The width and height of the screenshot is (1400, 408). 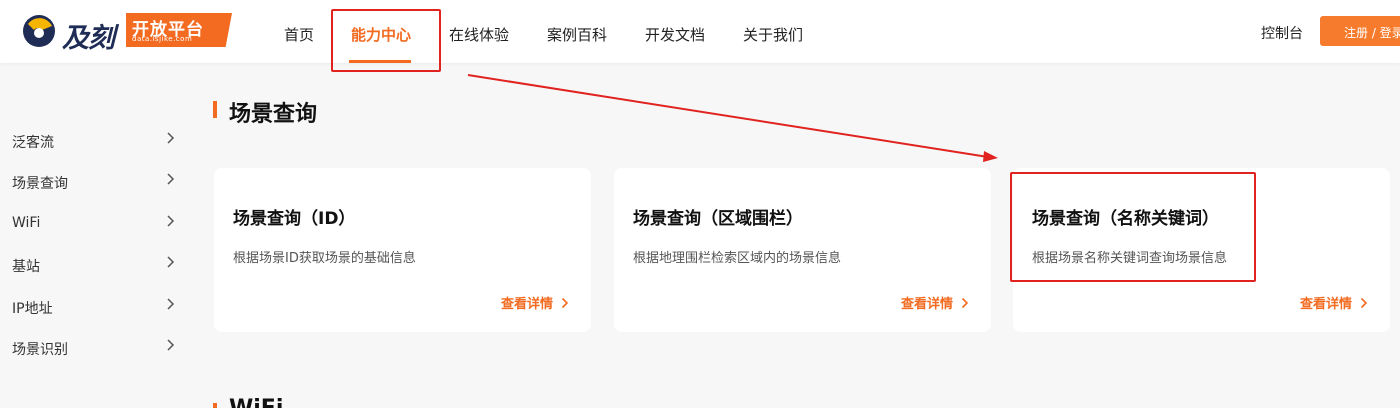 What do you see at coordinates (88, 38) in the screenshot?
I see `logo-text: 及刻` at bounding box center [88, 38].